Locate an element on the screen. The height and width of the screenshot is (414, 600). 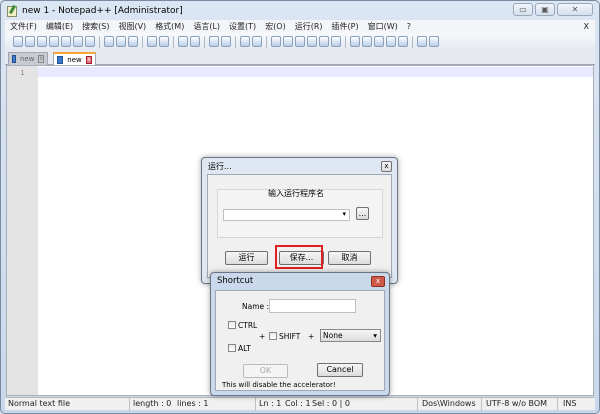
tab-new-active: new x is located at coordinates (74, 58).